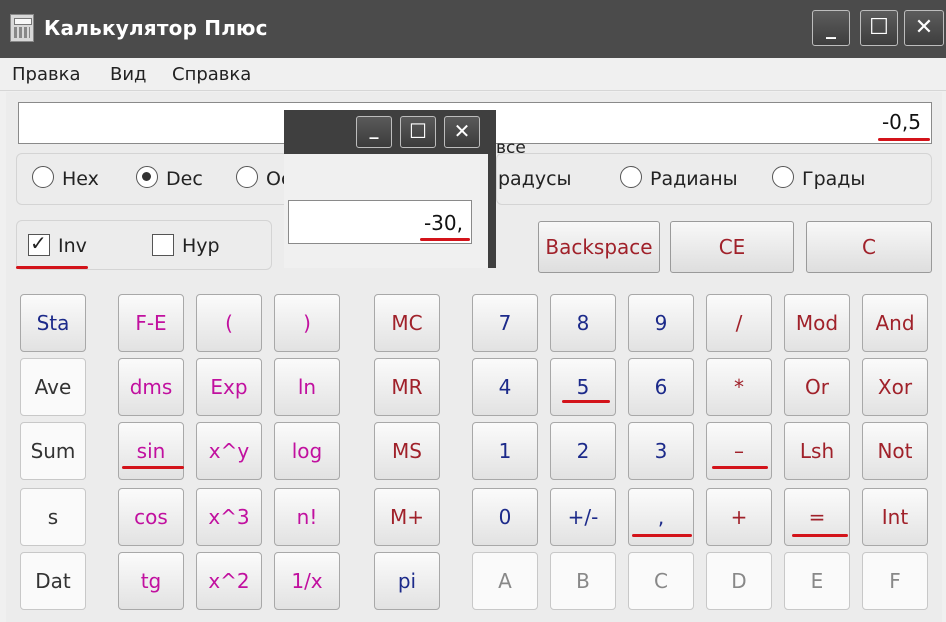 The image size is (946, 622). Describe the element at coordinates (46, 74) in the screenshot. I see `menu-edit: Правка` at that location.